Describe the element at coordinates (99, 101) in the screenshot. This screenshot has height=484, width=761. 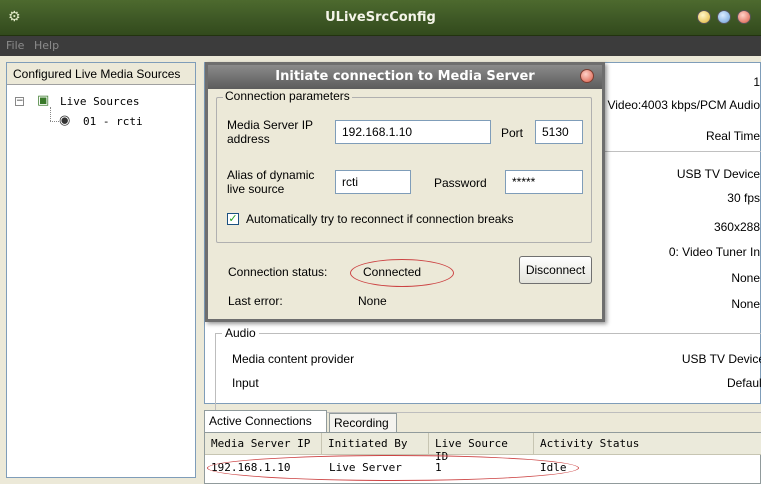
I see `tree-item-live-sources: Live Sources` at that location.